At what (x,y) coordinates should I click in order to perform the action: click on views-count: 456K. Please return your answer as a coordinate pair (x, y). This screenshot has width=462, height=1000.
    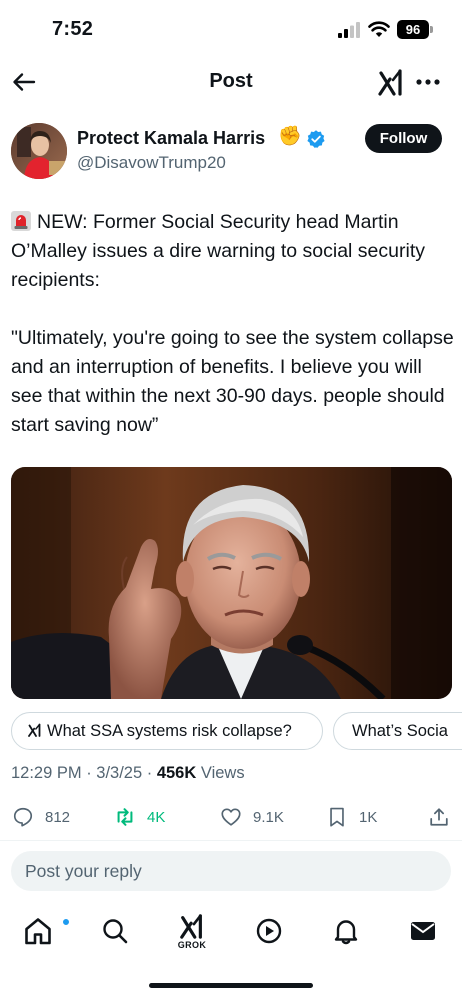
    Looking at the image, I should click on (176, 773).